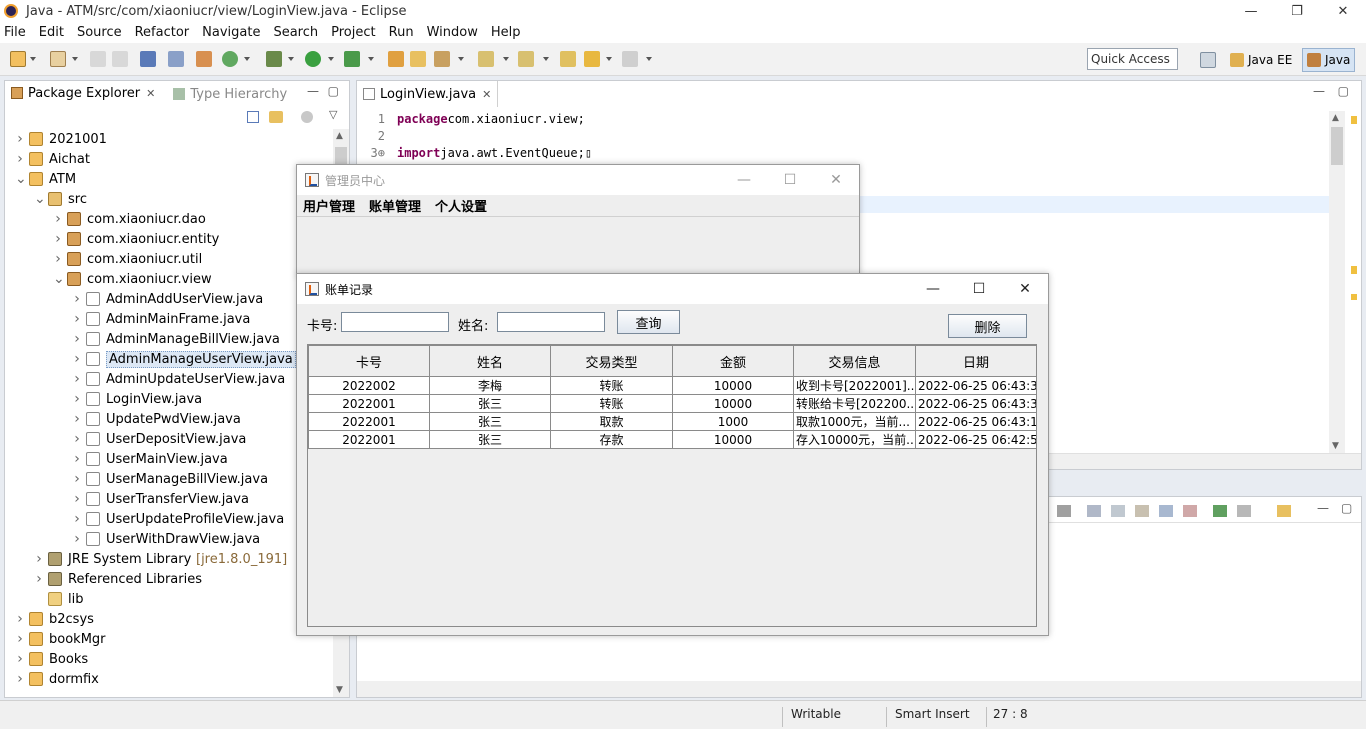 Image resolution: width=1366 pixels, height=729 pixels. I want to click on bill-records-titlebar: 账单记录 — ☐ ✕, so click(672, 289).